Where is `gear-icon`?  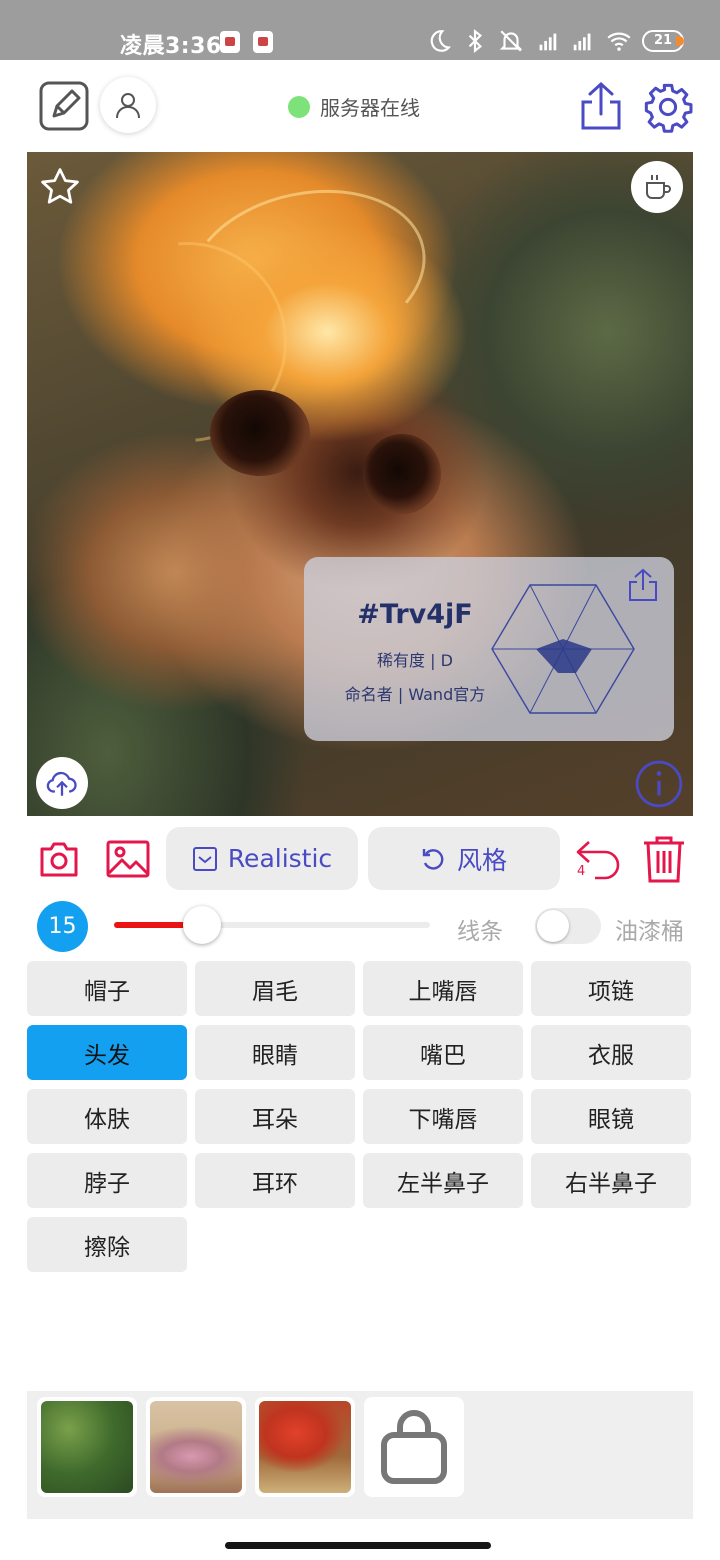 gear-icon is located at coordinates (668, 108).